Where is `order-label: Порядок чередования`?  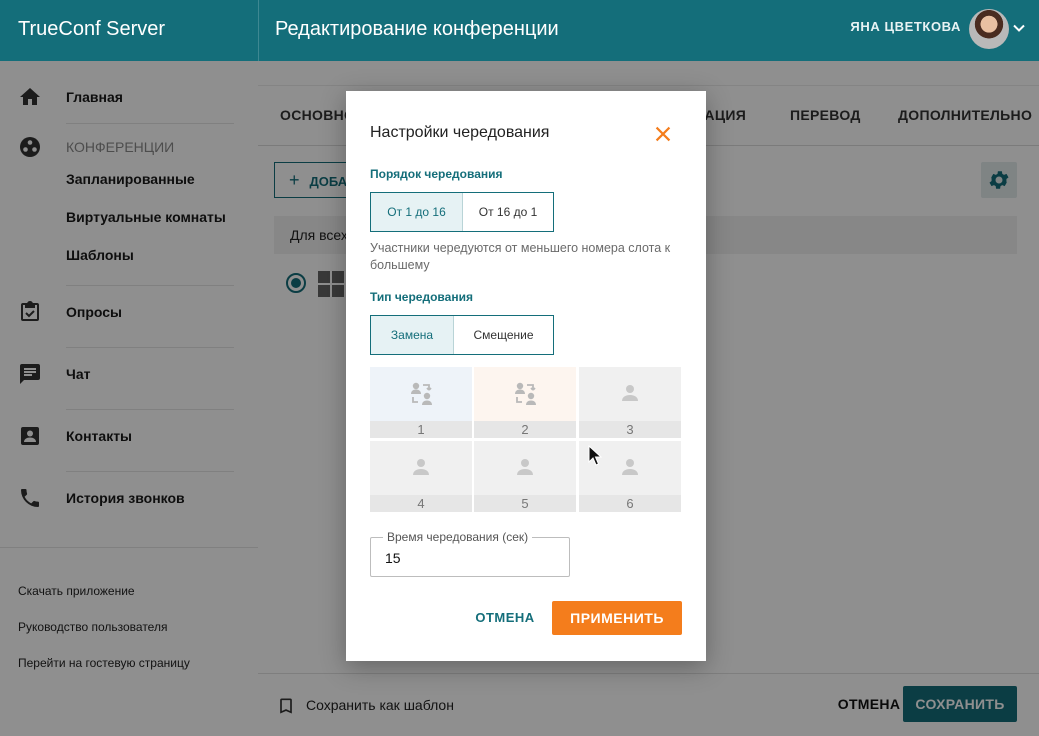 order-label: Порядок чередования is located at coordinates (436, 174).